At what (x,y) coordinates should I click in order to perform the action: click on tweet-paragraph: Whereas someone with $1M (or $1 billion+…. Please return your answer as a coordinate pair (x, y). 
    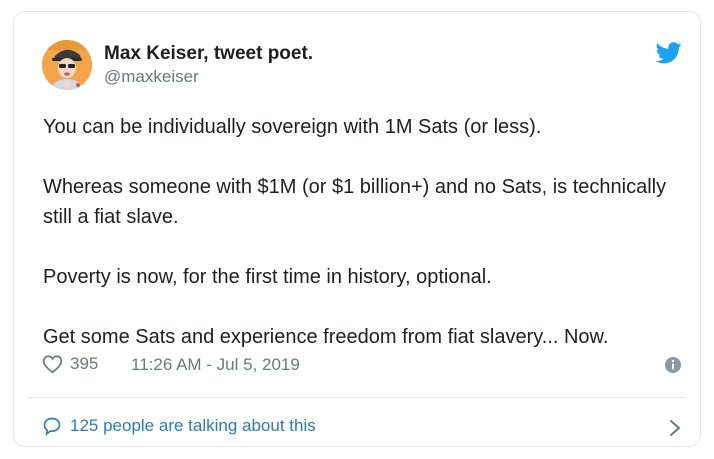
    Looking at the image, I should click on (355, 202).